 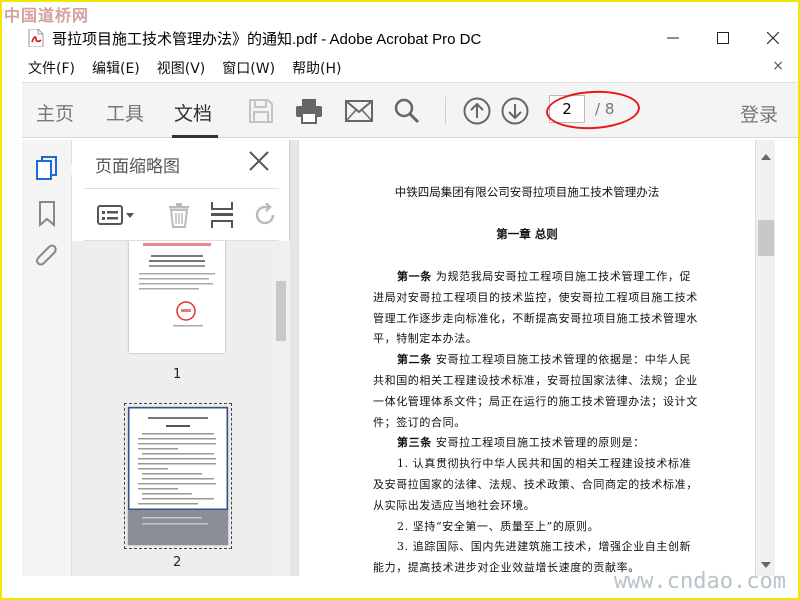 I want to click on delete-pages-button, so click(x=179, y=215).